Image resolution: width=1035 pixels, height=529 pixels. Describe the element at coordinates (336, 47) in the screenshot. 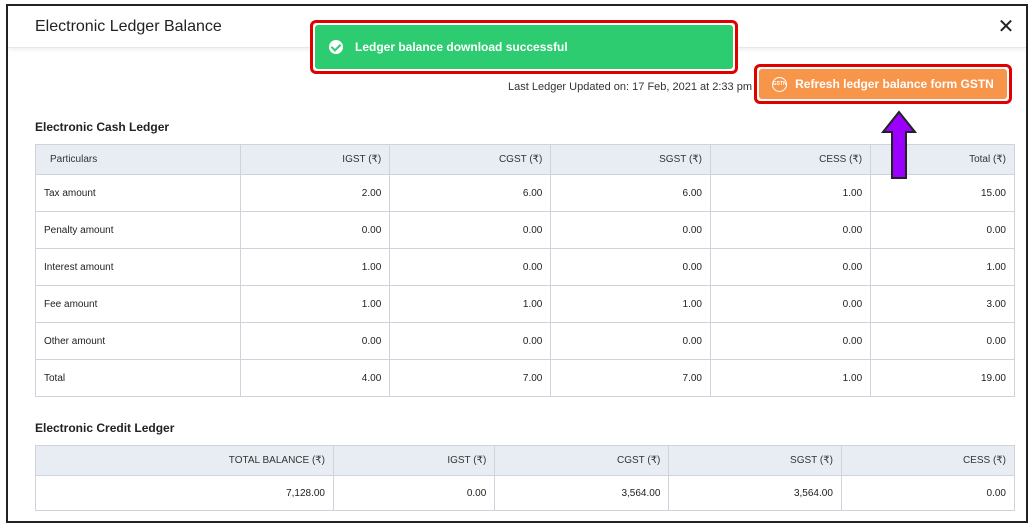

I see `check-circle-icon` at that location.